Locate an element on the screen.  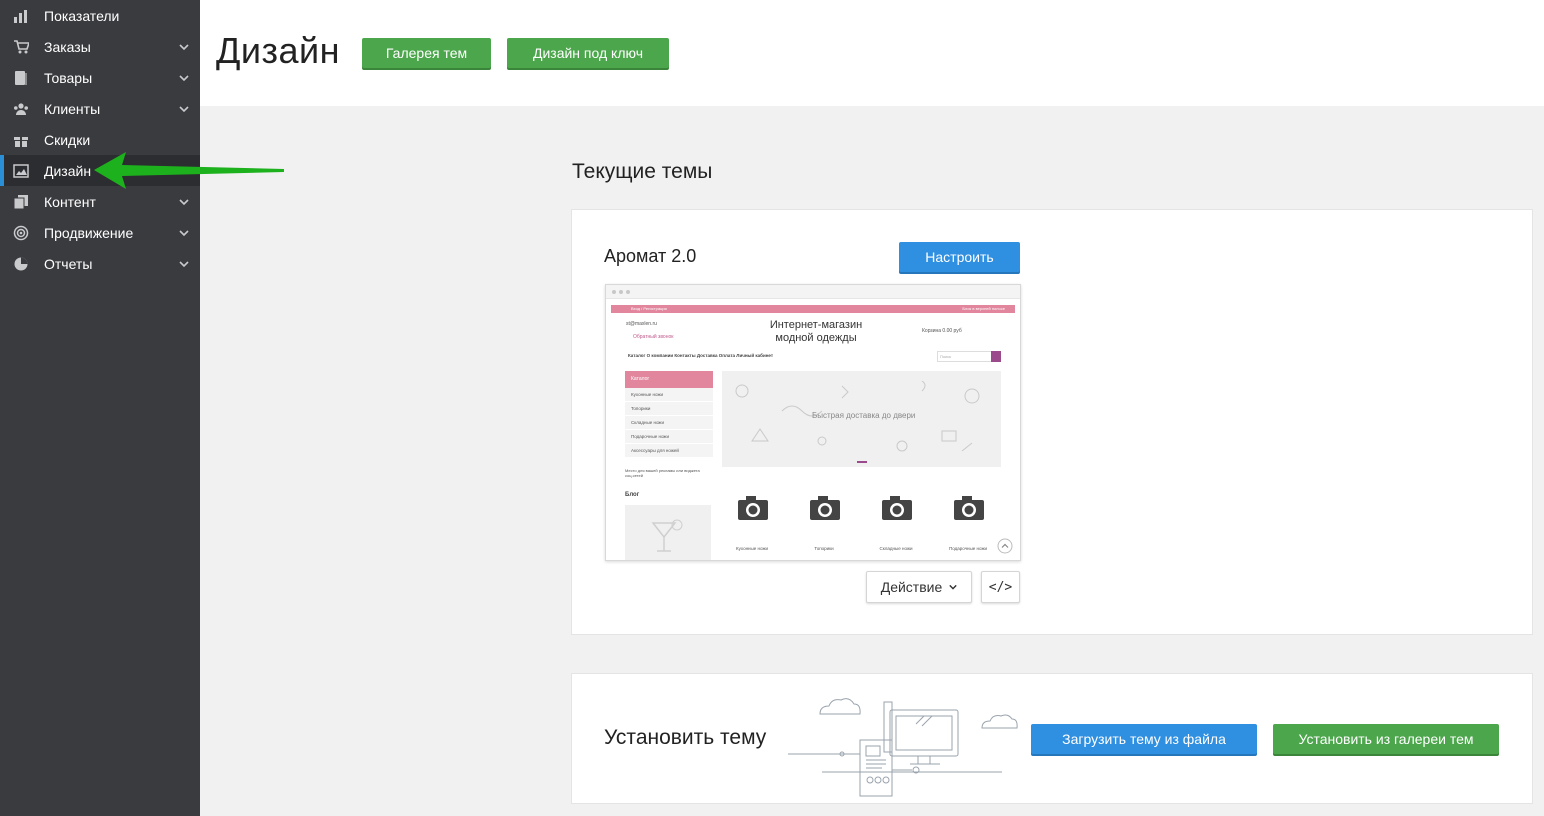
pointer-arrow-icon is located at coordinates (189, 170).